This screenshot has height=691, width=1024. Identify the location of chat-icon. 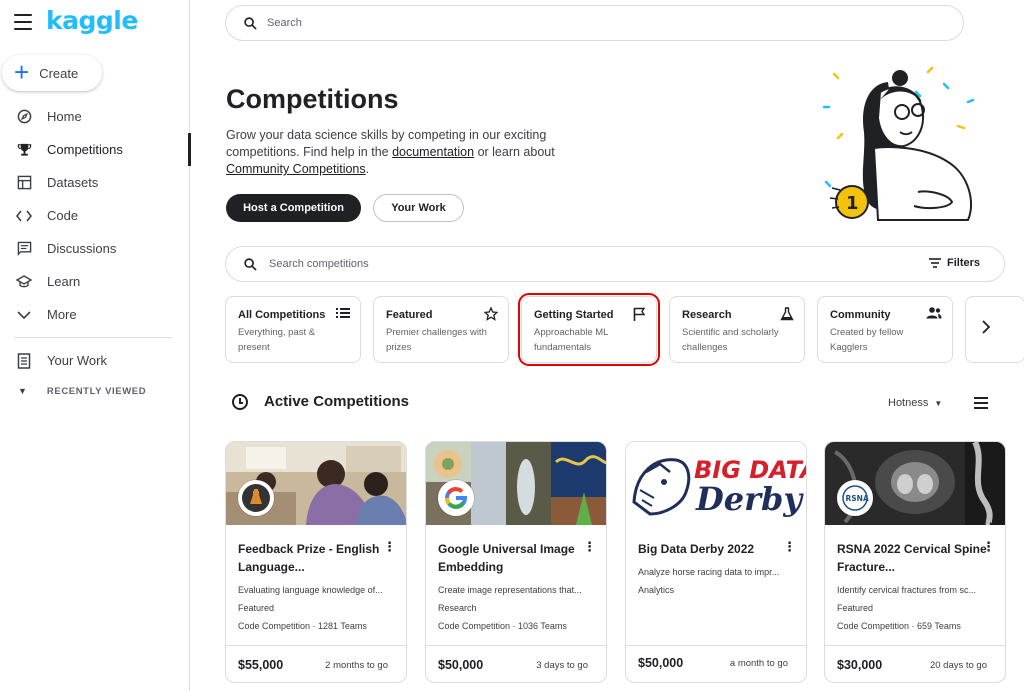
(24, 249).